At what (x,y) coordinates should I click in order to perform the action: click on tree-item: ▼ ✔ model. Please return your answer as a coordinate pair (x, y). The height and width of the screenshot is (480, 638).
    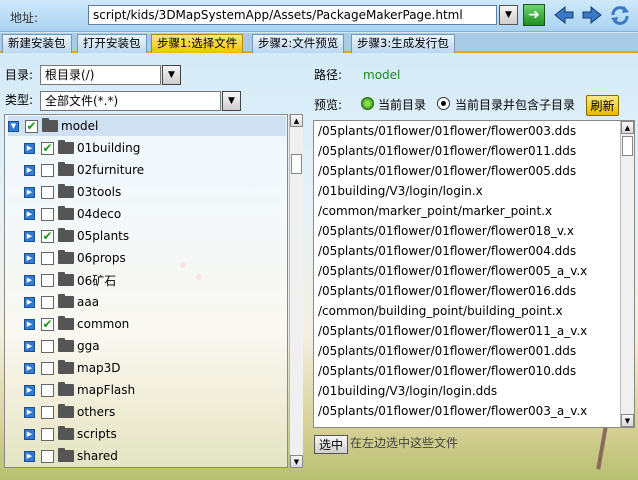
    Looking at the image, I should click on (147, 126).